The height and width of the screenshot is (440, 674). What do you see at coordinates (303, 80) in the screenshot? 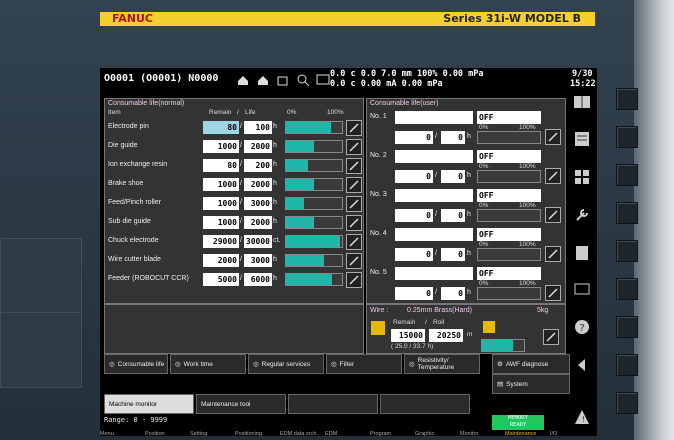
I see `search-icon` at bounding box center [303, 80].